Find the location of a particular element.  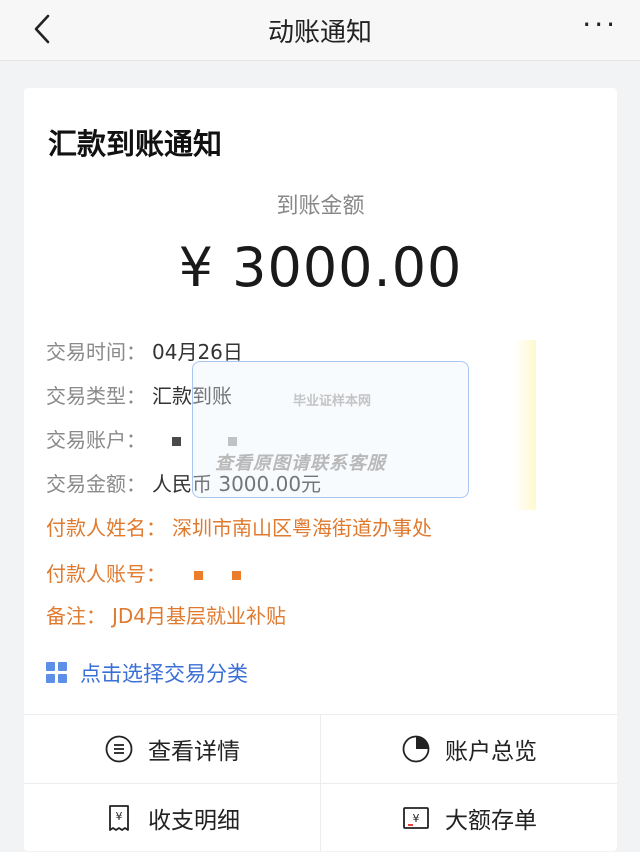

field-label: 交易类型： is located at coordinates (96, 396).